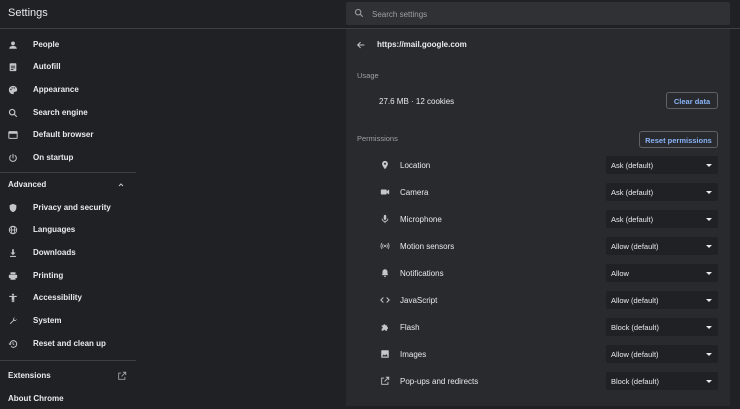  Describe the element at coordinates (368, 75) in the screenshot. I see `usage-label: Usage` at that location.